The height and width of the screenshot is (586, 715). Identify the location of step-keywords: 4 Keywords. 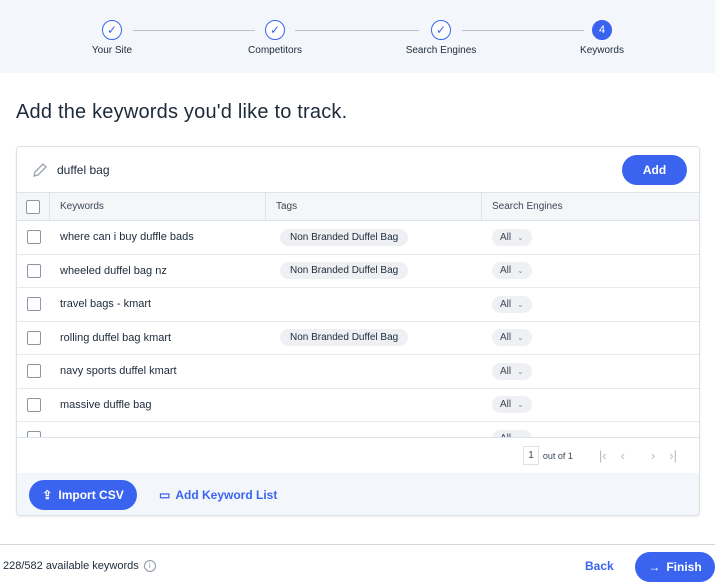
(602, 38).